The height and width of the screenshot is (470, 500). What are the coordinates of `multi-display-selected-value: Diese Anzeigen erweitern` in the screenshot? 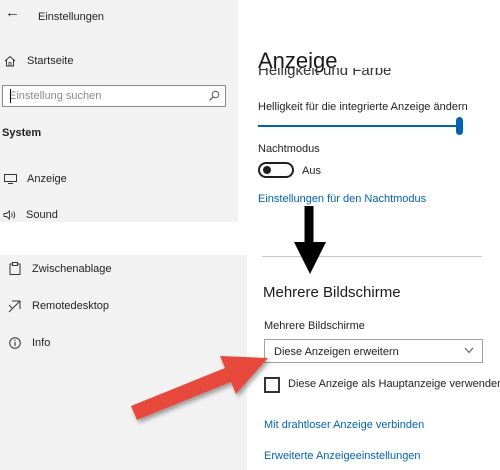 It's located at (336, 352).